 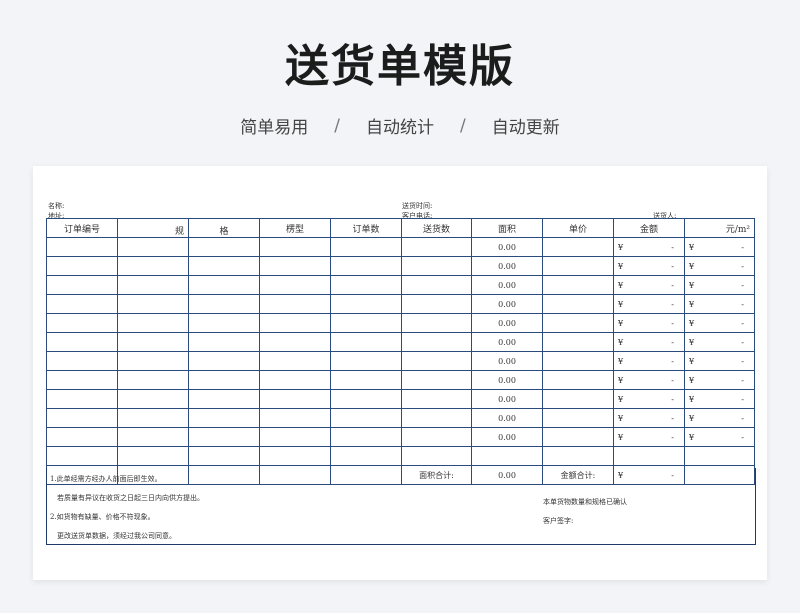 What do you see at coordinates (719, 456) in the screenshot?
I see `price-per-sqm-cell` at bounding box center [719, 456].